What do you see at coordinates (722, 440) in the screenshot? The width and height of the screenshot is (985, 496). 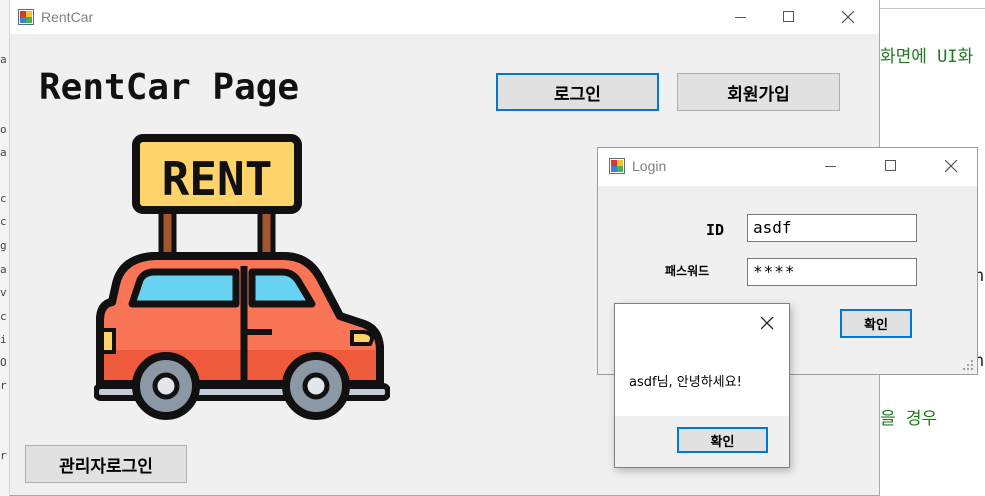 I see `message-ok-button: 확인` at bounding box center [722, 440].